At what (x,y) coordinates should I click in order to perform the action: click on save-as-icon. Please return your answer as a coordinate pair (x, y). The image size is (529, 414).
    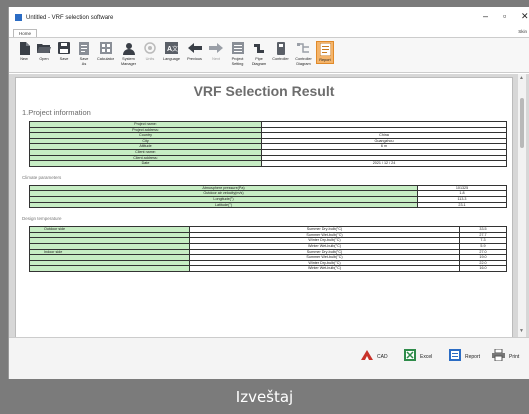
    Looking at the image, I should click on (84, 48).